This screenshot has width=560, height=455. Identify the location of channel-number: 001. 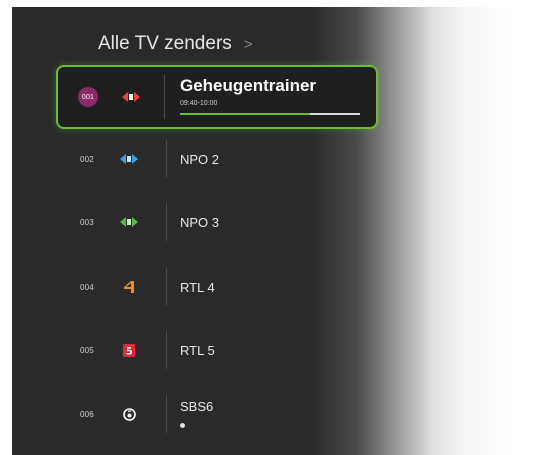
(88, 97).